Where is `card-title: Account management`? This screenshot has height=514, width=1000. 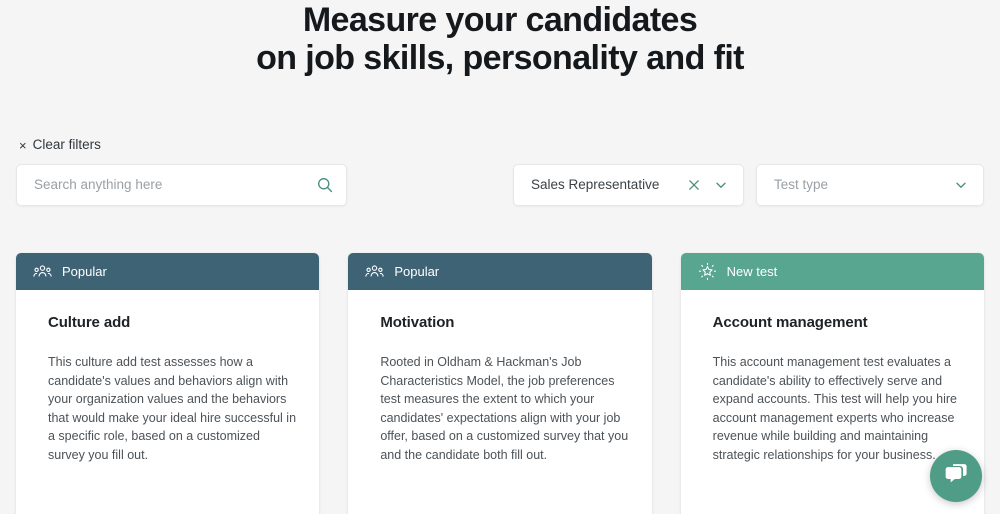
card-title: Account management is located at coordinates (790, 322).